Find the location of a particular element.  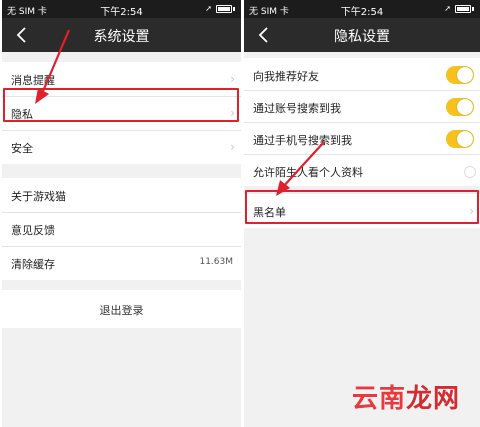

toggle-label: 通过账号搜索到我 is located at coordinates (297, 108).